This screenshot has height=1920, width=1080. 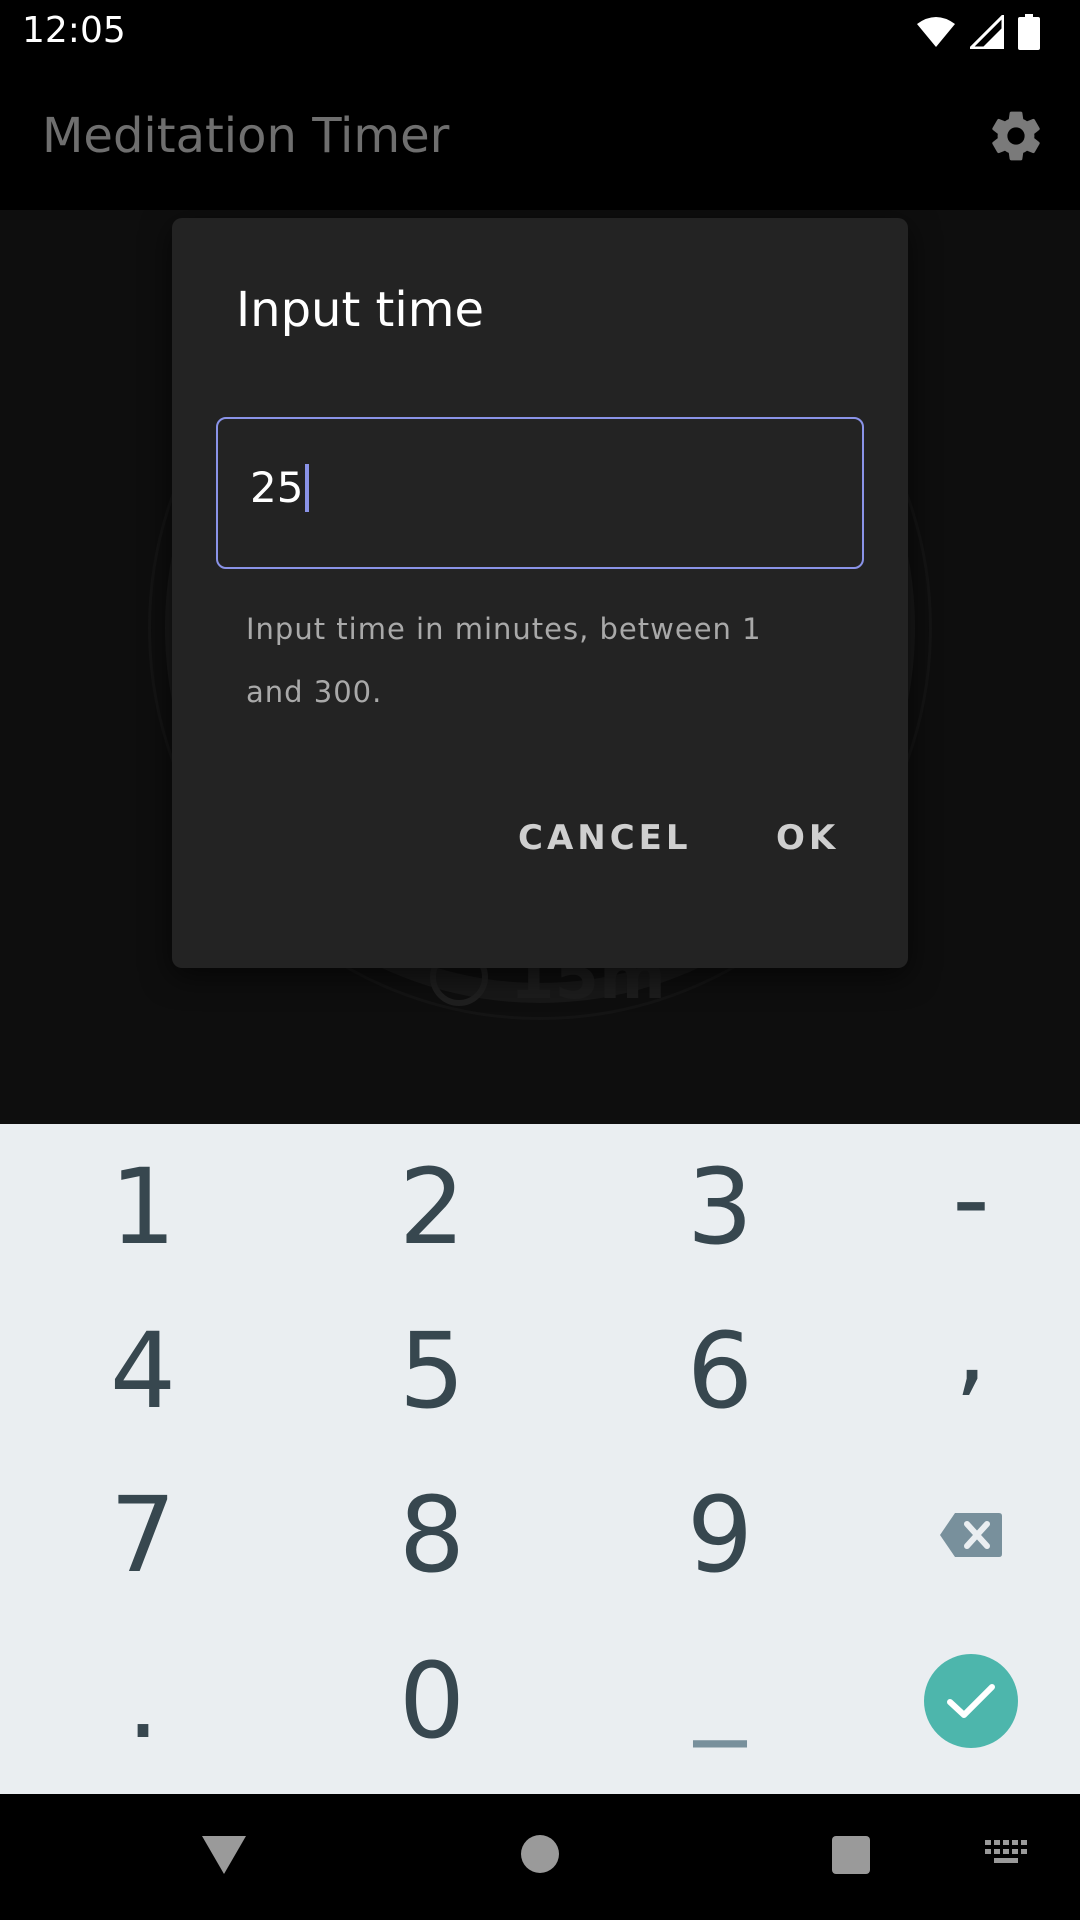 I want to click on dialog-title: Input time, so click(x=360, y=310).